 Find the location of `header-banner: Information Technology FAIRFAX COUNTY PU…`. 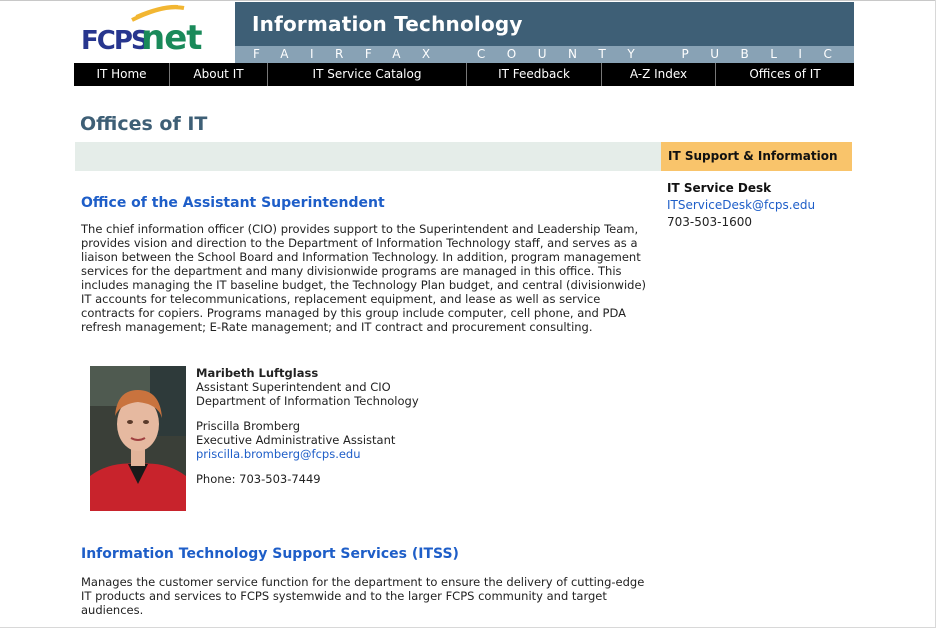

header-banner: Information Technology FAIRFAX COUNTY PU… is located at coordinates (544, 32).